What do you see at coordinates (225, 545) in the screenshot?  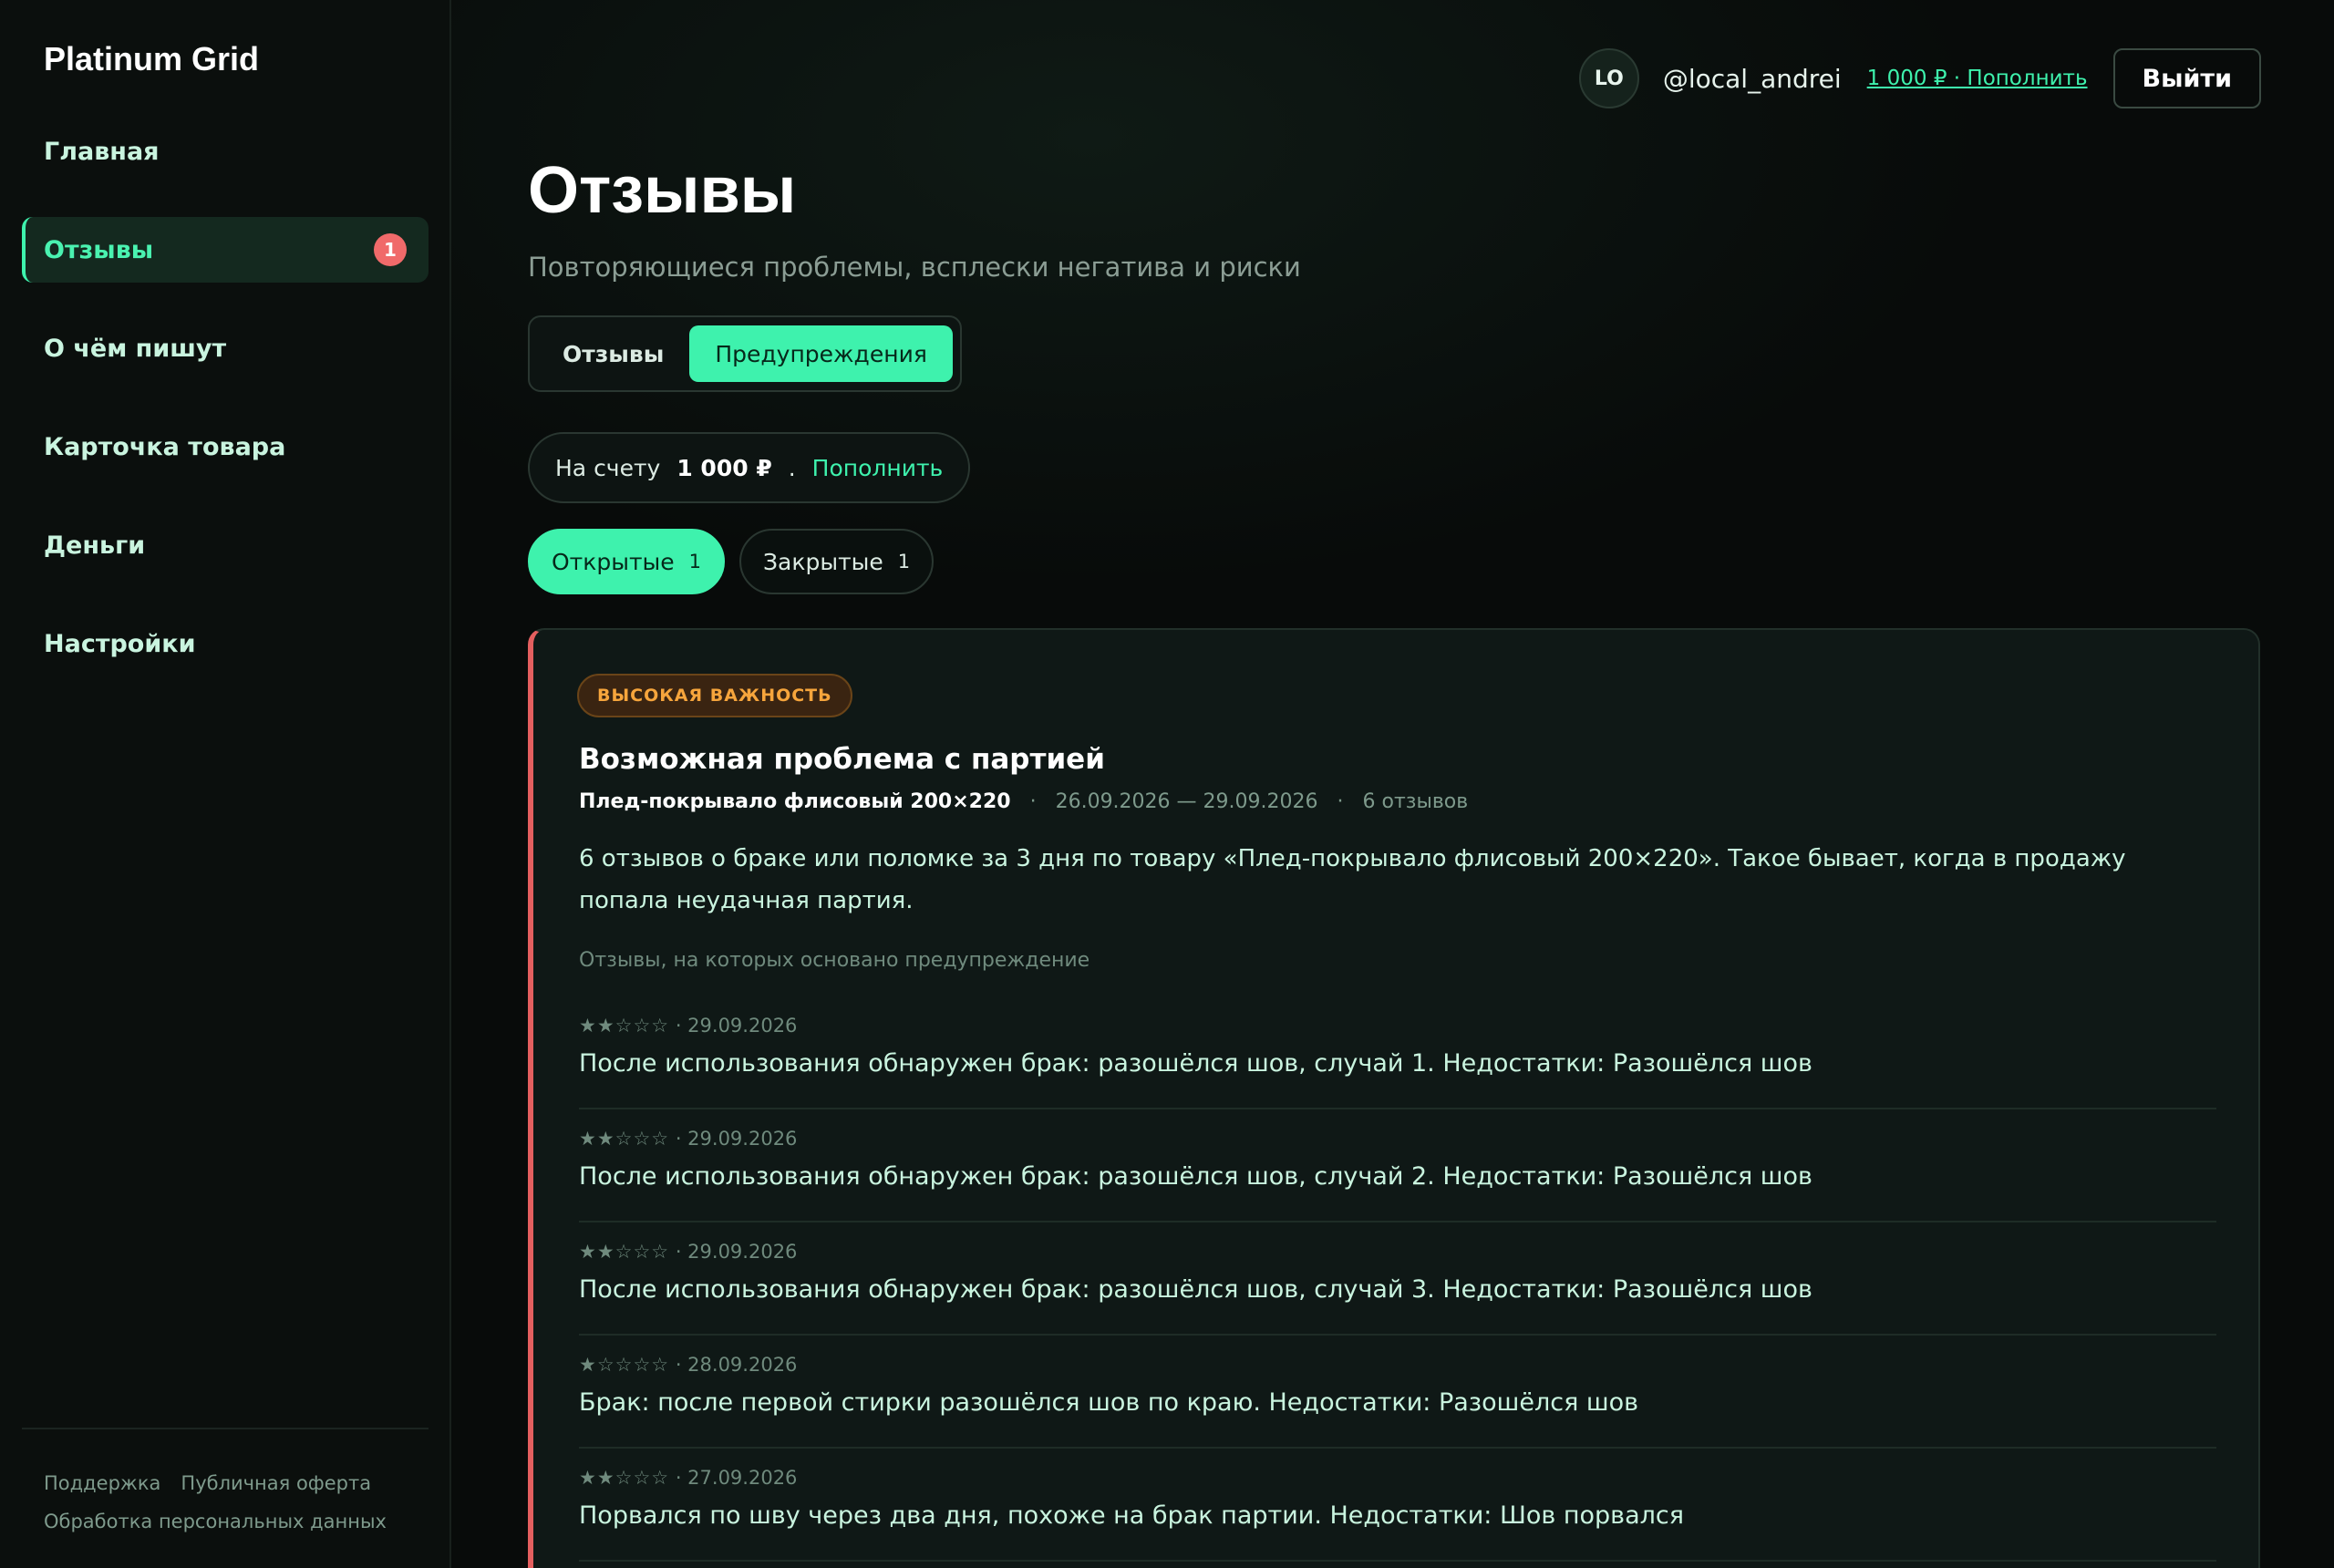 I see `sidebar-item-money: Деньги` at bounding box center [225, 545].